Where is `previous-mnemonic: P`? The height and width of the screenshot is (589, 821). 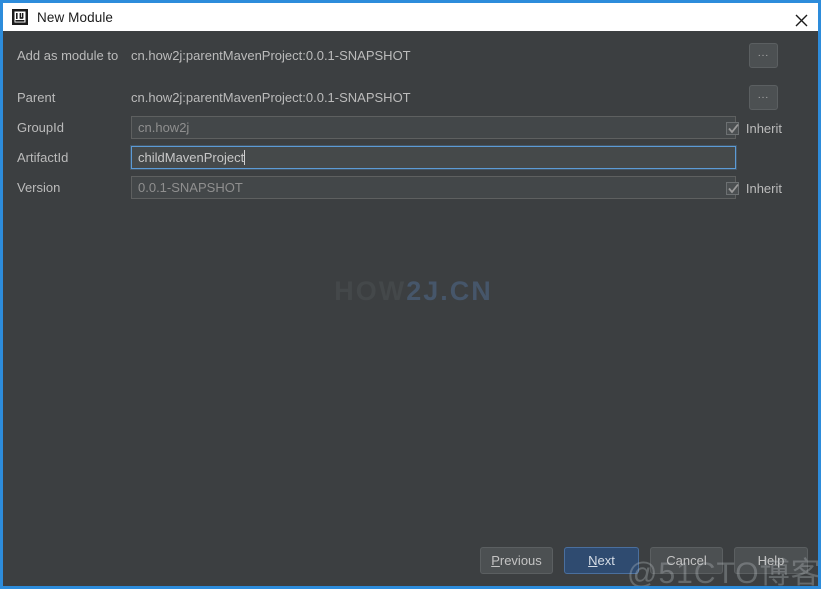 previous-mnemonic: P is located at coordinates (495, 560).